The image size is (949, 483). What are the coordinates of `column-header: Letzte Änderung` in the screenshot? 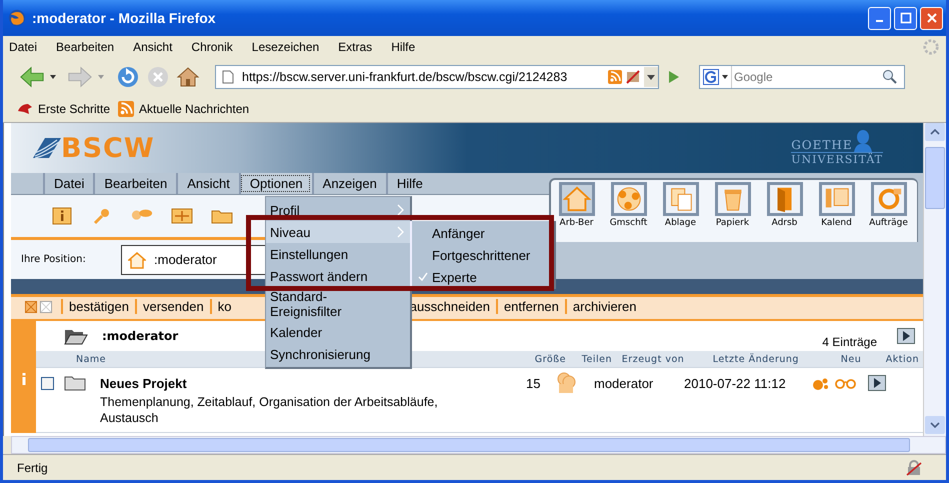 It's located at (776, 359).